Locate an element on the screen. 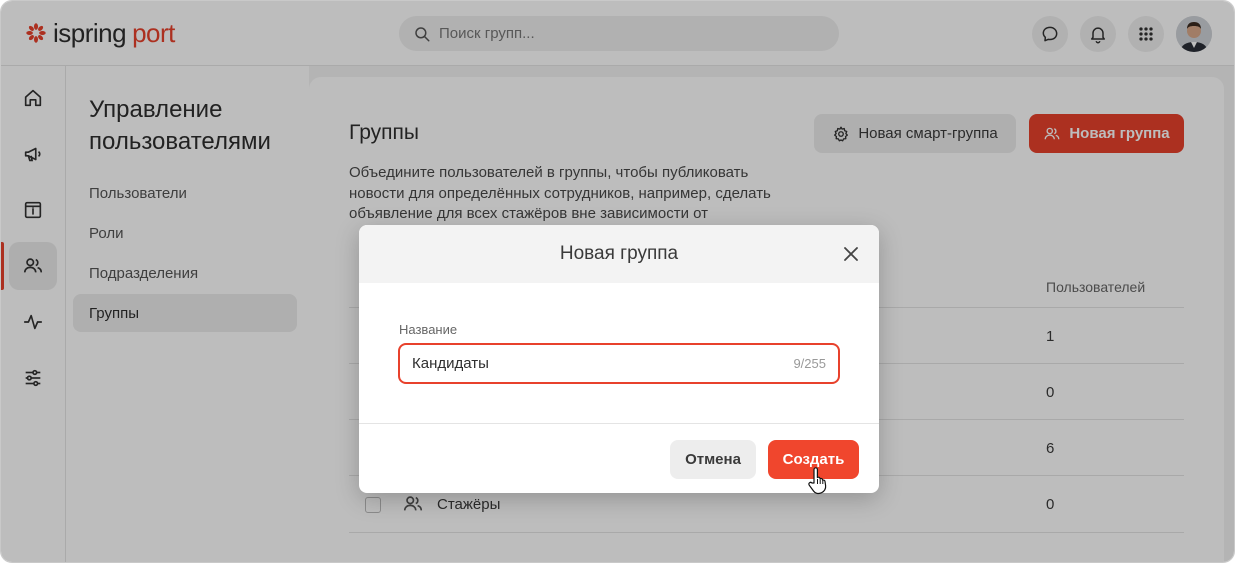 This screenshot has width=1235, height=563. char-counter: 9/255 is located at coordinates (809, 363).